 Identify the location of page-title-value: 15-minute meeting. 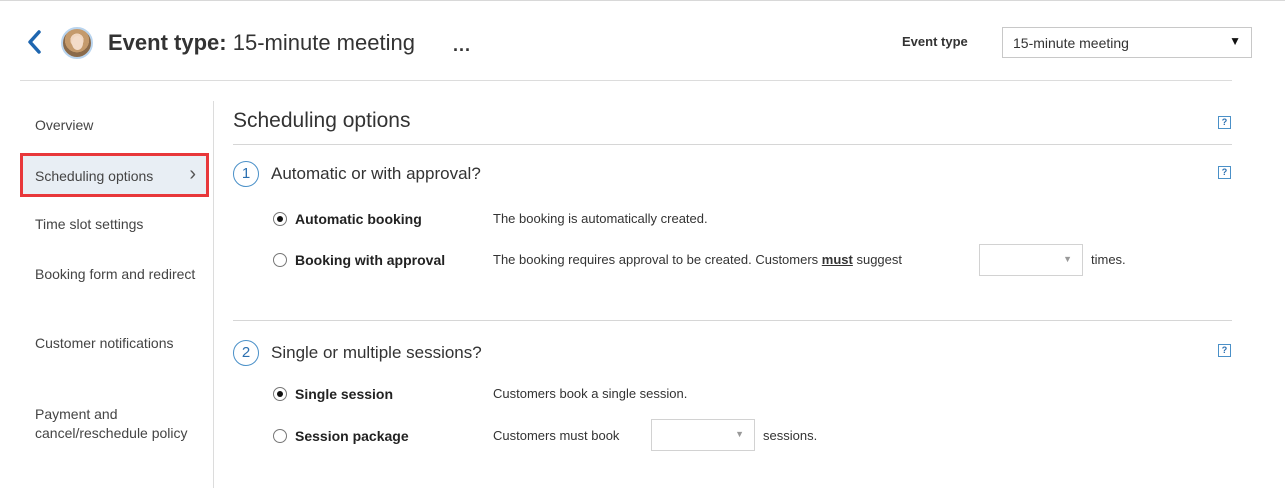
(323, 42).